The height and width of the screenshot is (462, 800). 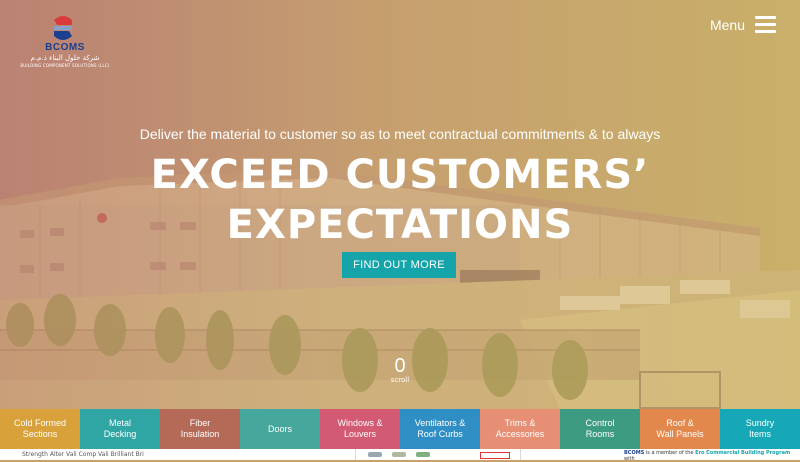 What do you see at coordinates (680, 429) in the screenshot?
I see `category-roof-wall-panels: Roof & Wall Panels` at bounding box center [680, 429].